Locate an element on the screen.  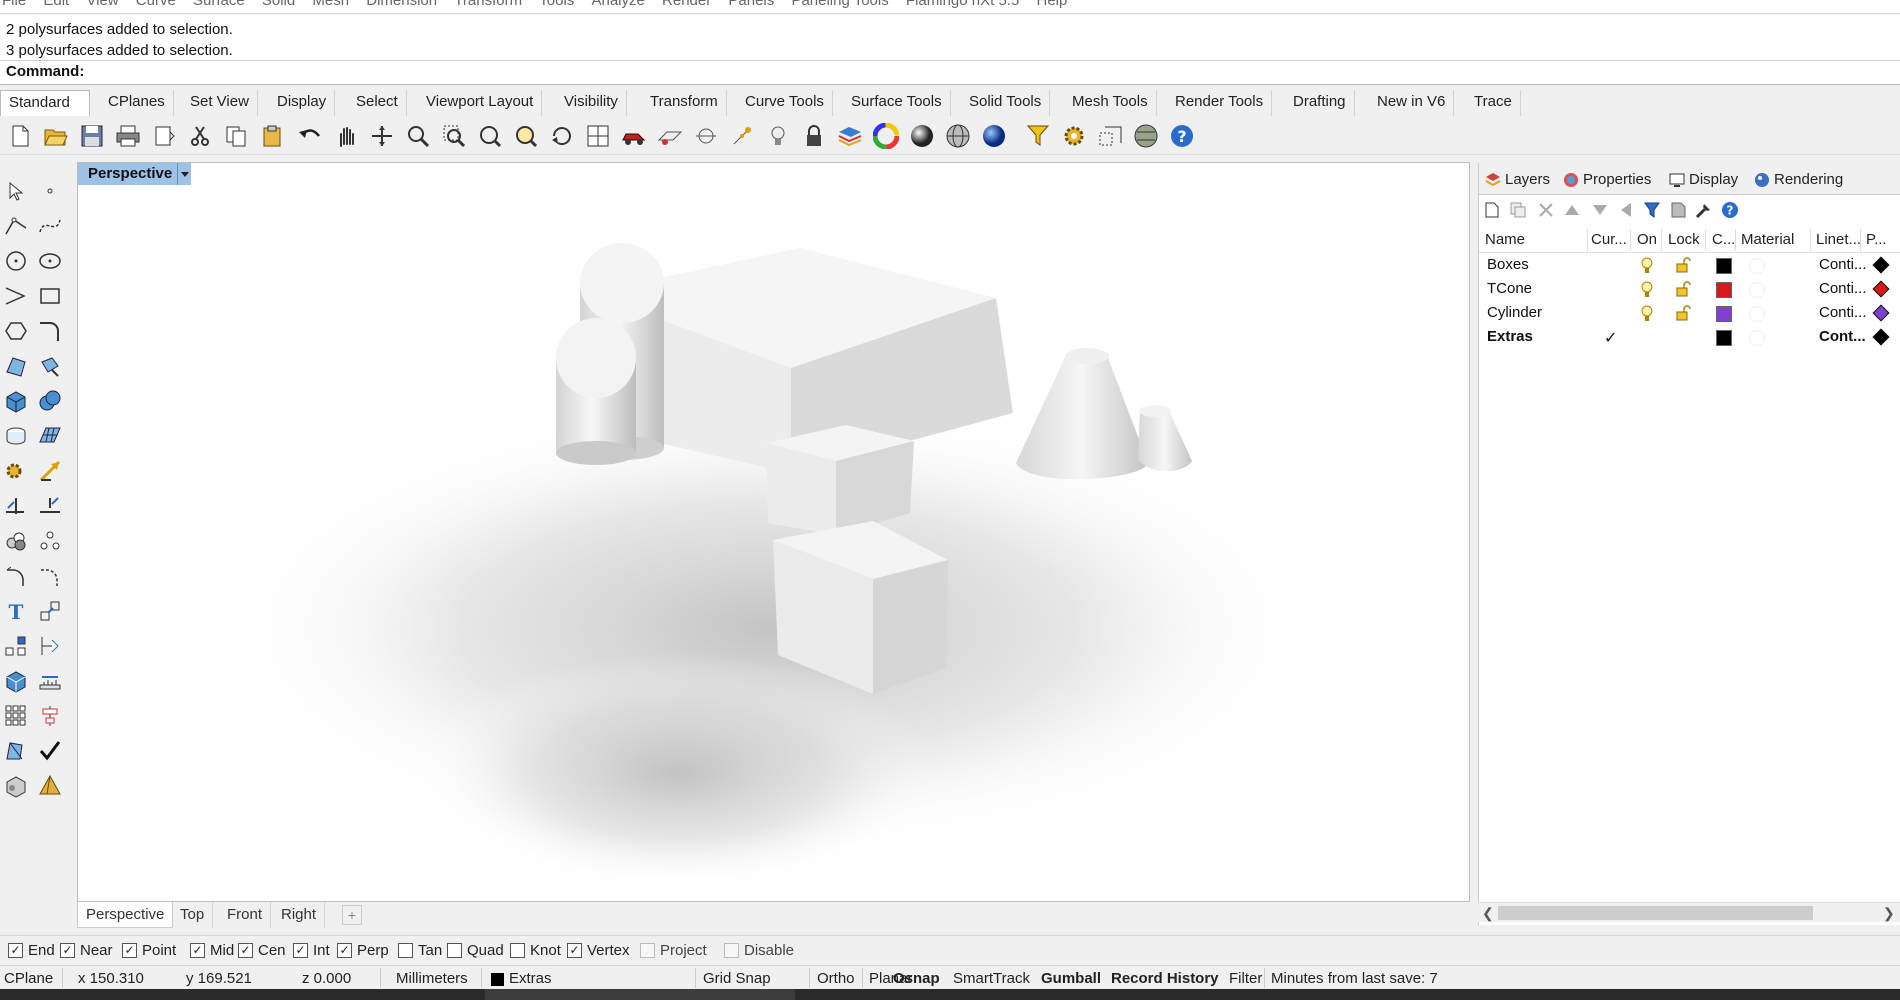
menu-transform: Transform is located at coordinates (488, 4).